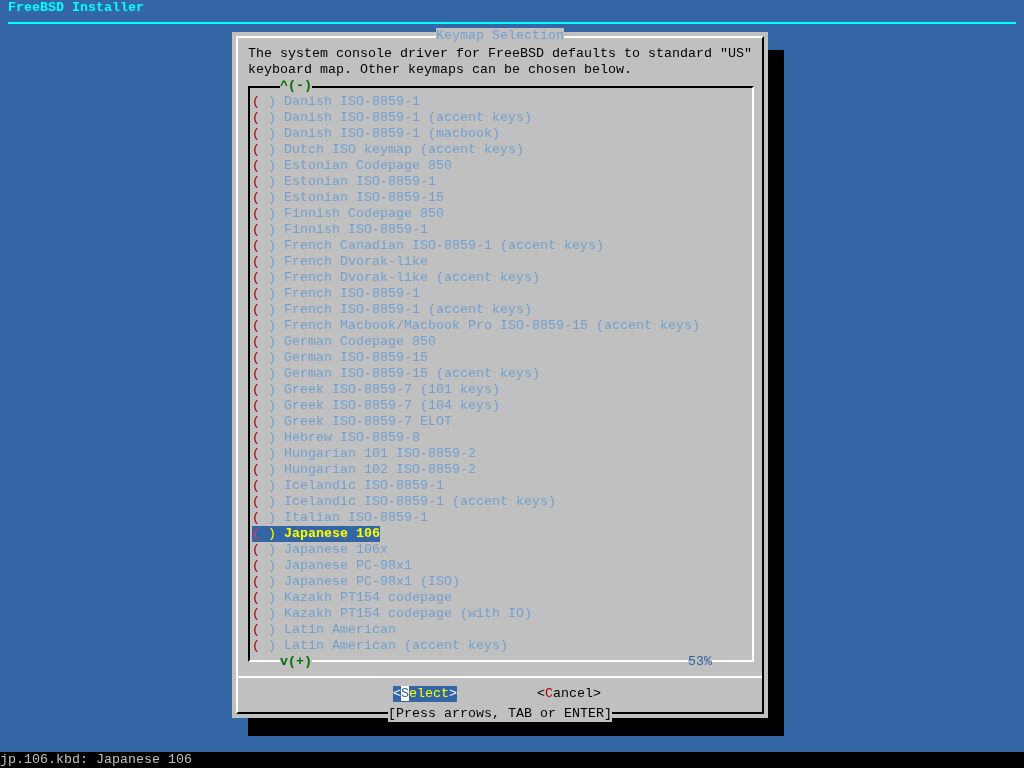  Describe the element at coordinates (392, 614) in the screenshot. I see `keymap-option: ( ) Kazakh PT154 codepage (with IO)` at that location.